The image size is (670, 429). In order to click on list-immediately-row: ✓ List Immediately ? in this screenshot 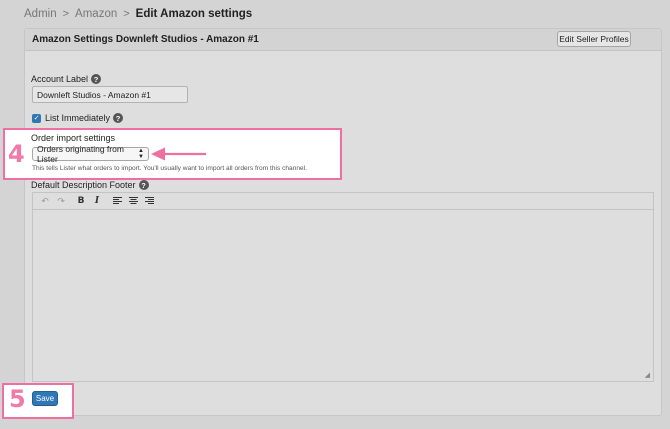, I will do `click(78, 118)`.